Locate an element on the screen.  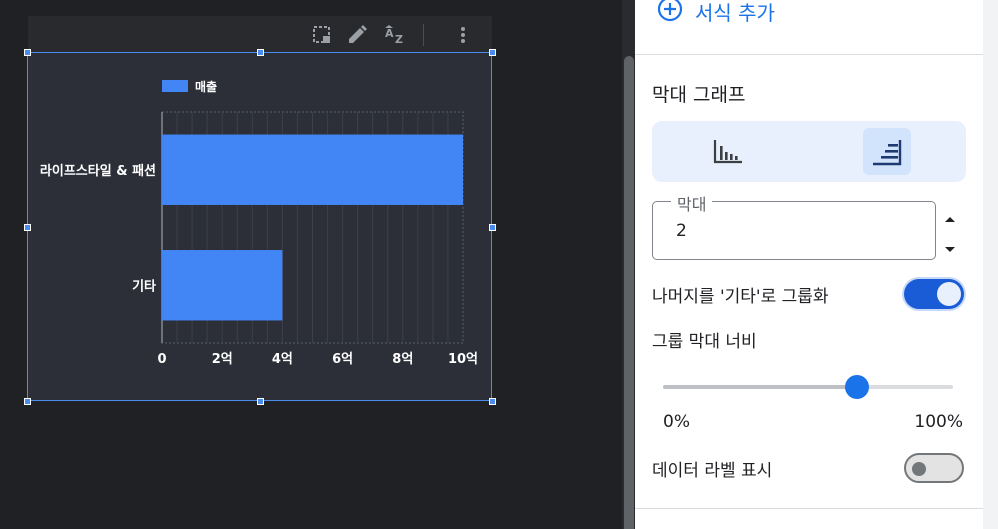
resize-handle-bottom is located at coordinates (260, 401).